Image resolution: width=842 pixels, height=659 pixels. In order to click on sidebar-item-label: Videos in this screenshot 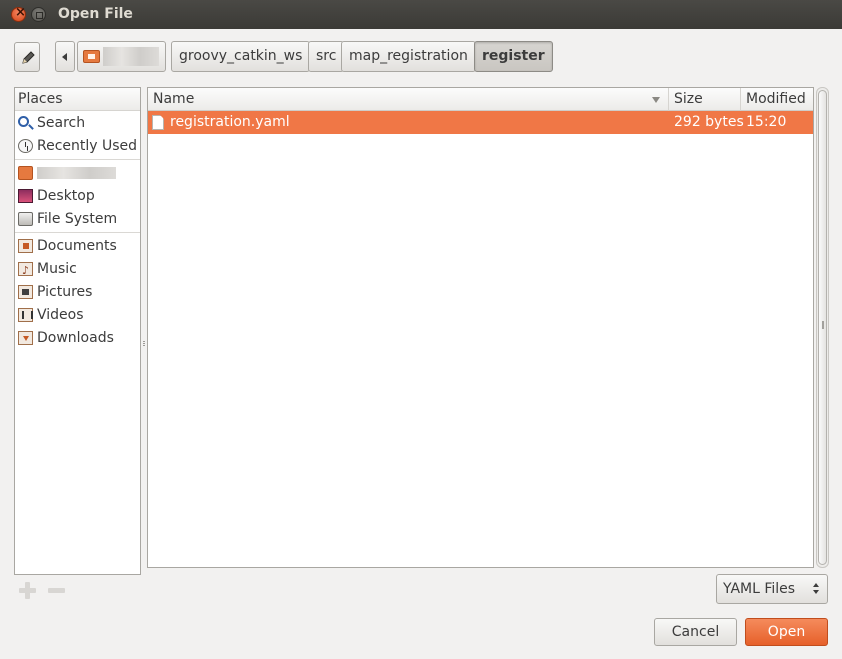, I will do `click(60, 315)`.